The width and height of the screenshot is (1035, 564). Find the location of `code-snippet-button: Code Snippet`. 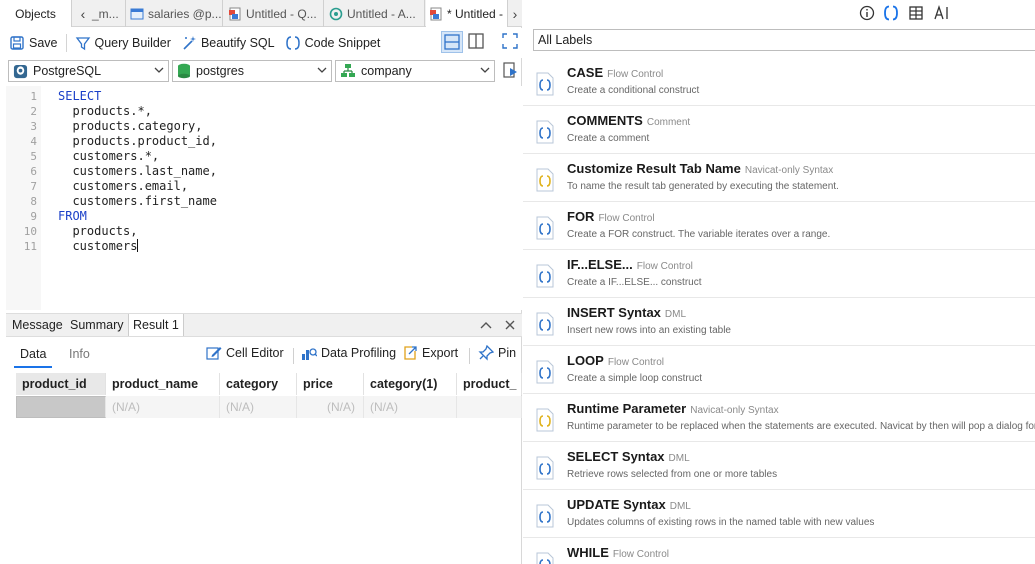

code-snippet-button: Code Snippet is located at coordinates (333, 43).